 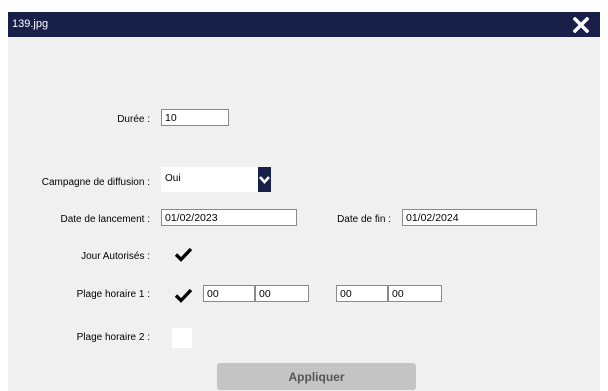 What do you see at coordinates (95, 182) in the screenshot?
I see `campagne-label: Campagne de diffusion :` at bounding box center [95, 182].